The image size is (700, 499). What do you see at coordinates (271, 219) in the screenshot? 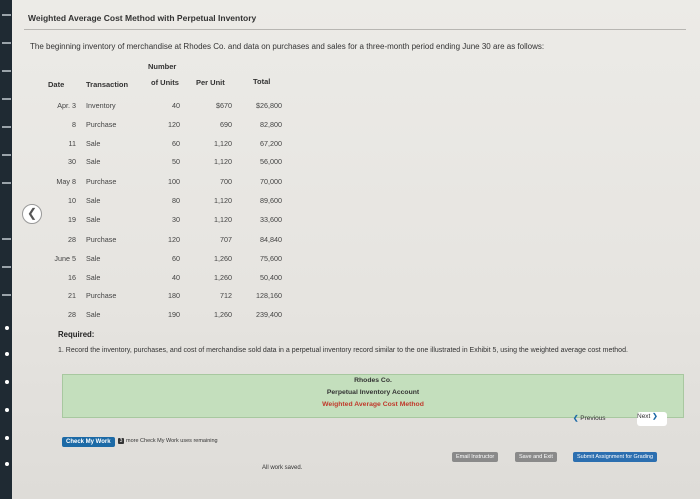
I see `cell-total: 33,600` at bounding box center [271, 219].